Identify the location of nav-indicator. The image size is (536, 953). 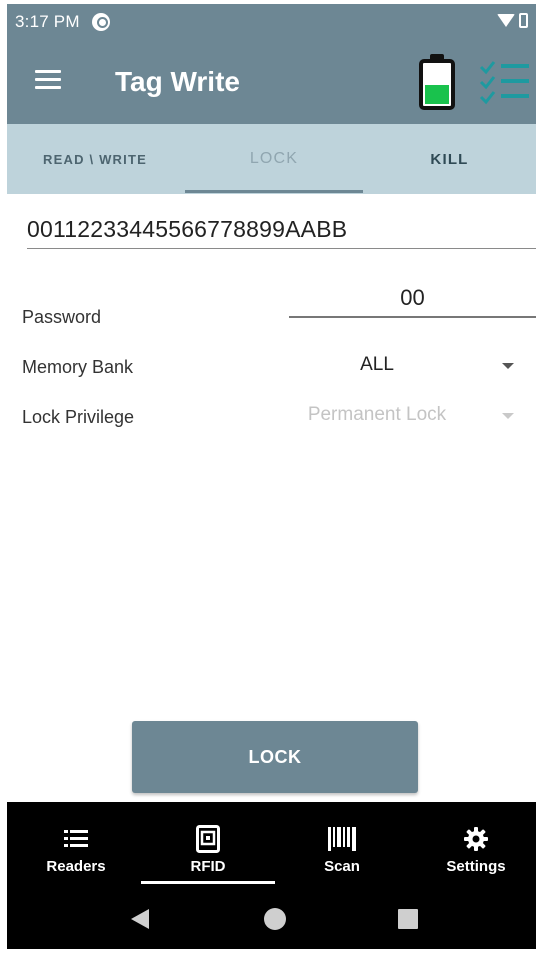
(208, 882).